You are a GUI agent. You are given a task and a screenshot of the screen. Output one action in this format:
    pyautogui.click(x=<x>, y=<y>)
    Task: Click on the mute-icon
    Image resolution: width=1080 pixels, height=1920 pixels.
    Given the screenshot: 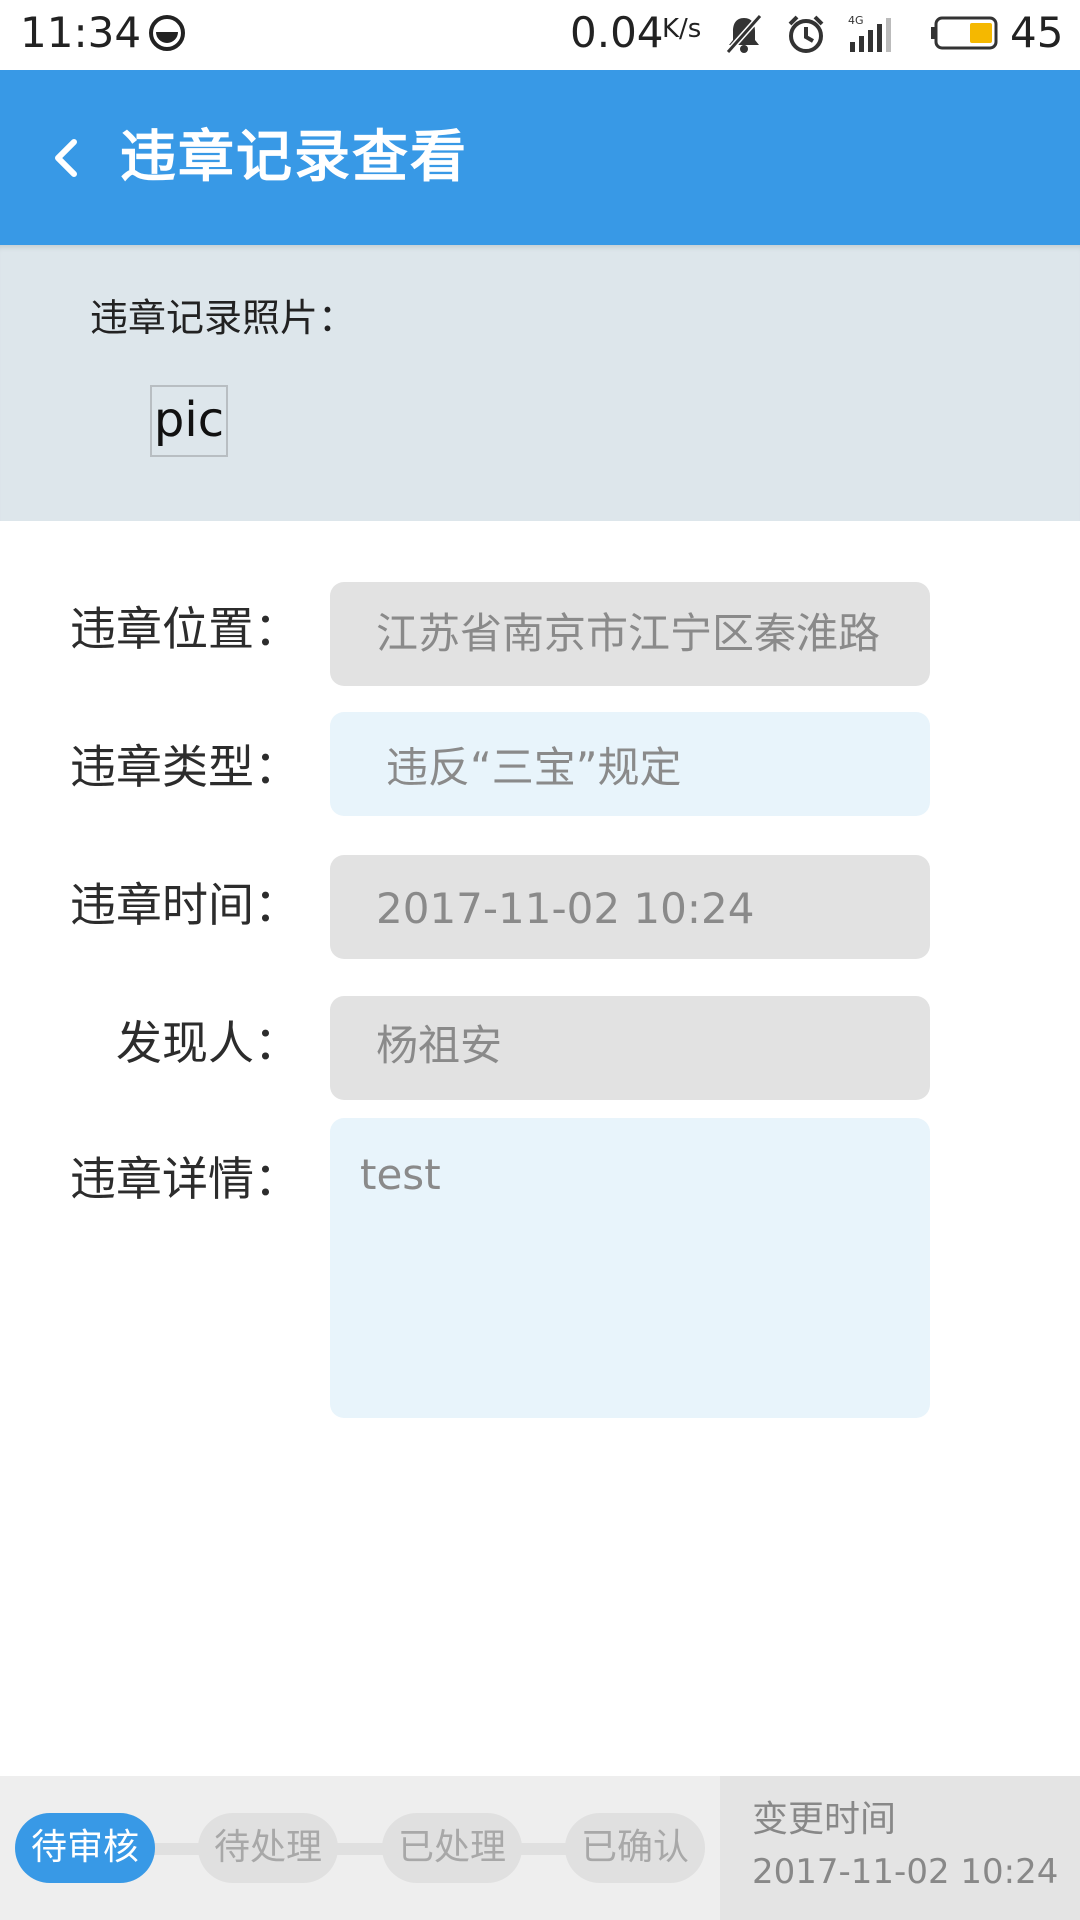 What is the action you would take?
    pyautogui.click(x=744, y=34)
    